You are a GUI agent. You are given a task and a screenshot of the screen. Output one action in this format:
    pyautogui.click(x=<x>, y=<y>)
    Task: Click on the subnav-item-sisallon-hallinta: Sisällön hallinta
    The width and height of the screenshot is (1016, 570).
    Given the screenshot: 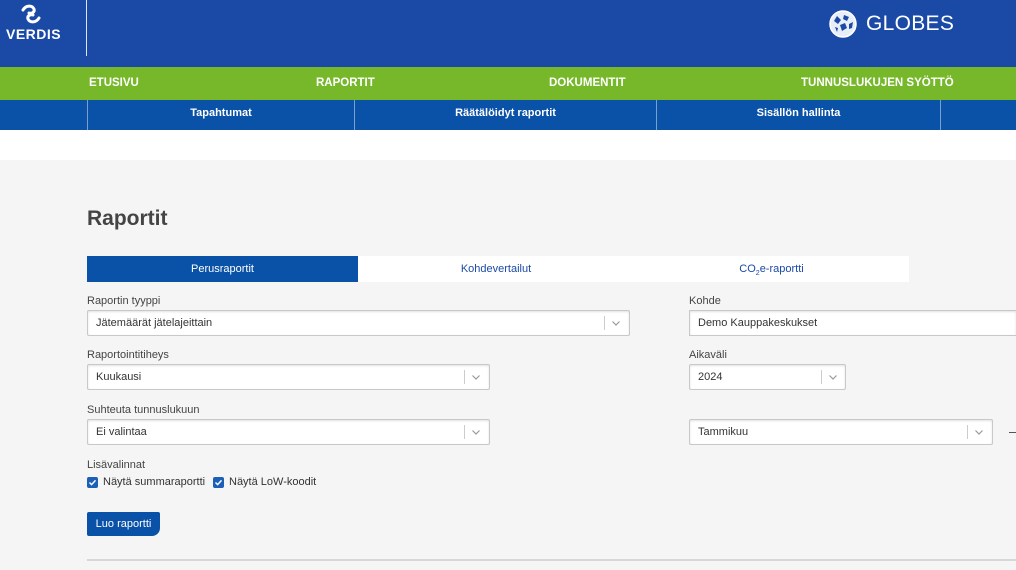 What is the action you would take?
    pyautogui.click(x=798, y=115)
    